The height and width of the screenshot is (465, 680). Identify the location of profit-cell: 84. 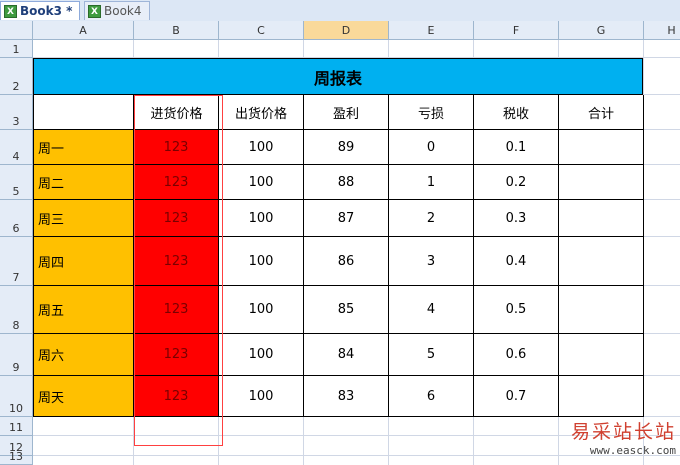
(346, 355).